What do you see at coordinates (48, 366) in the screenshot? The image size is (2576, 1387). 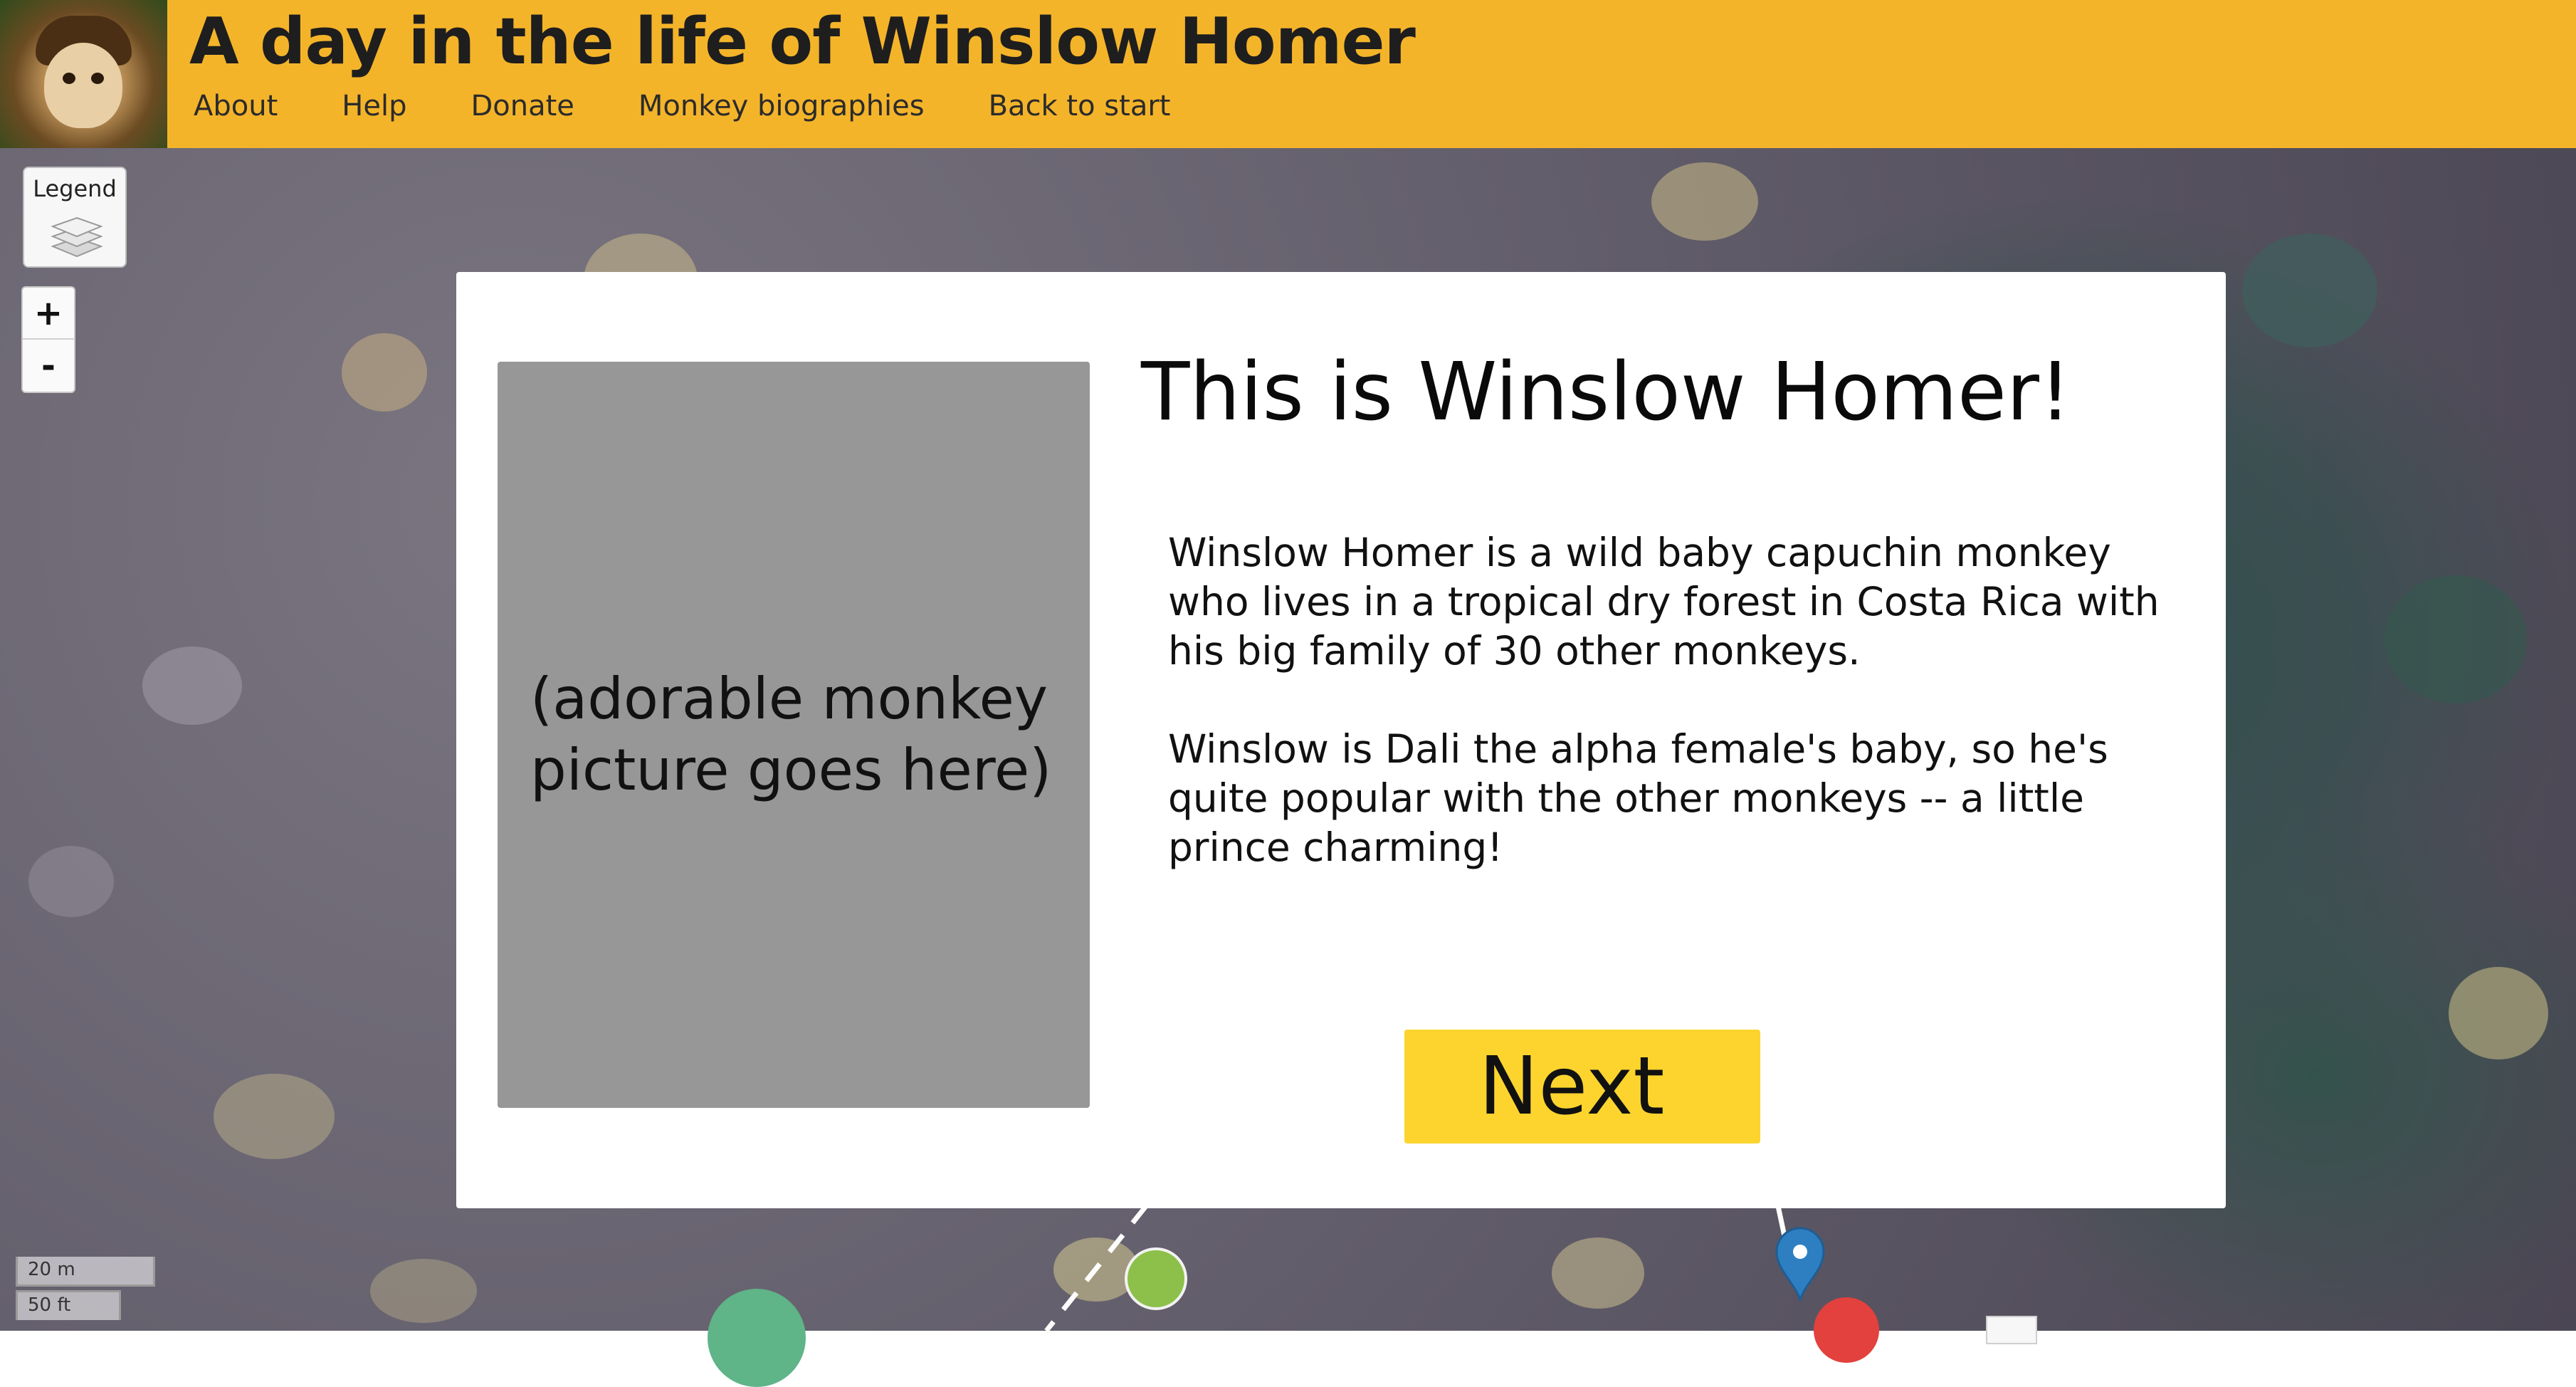 I see `zoom-out-button: -` at bounding box center [48, 366].